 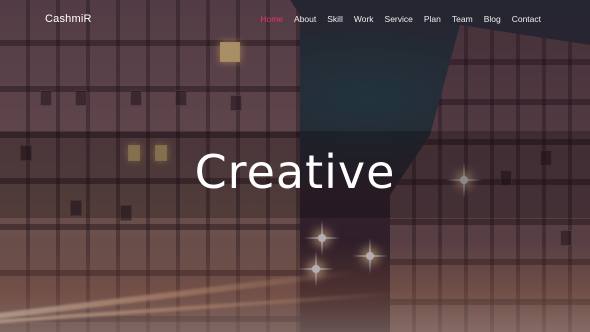 What do you see at coordinates (526, 19) in the screenshot?
I see `nav-link-contact: Contact` at bounding box center [526, 19].